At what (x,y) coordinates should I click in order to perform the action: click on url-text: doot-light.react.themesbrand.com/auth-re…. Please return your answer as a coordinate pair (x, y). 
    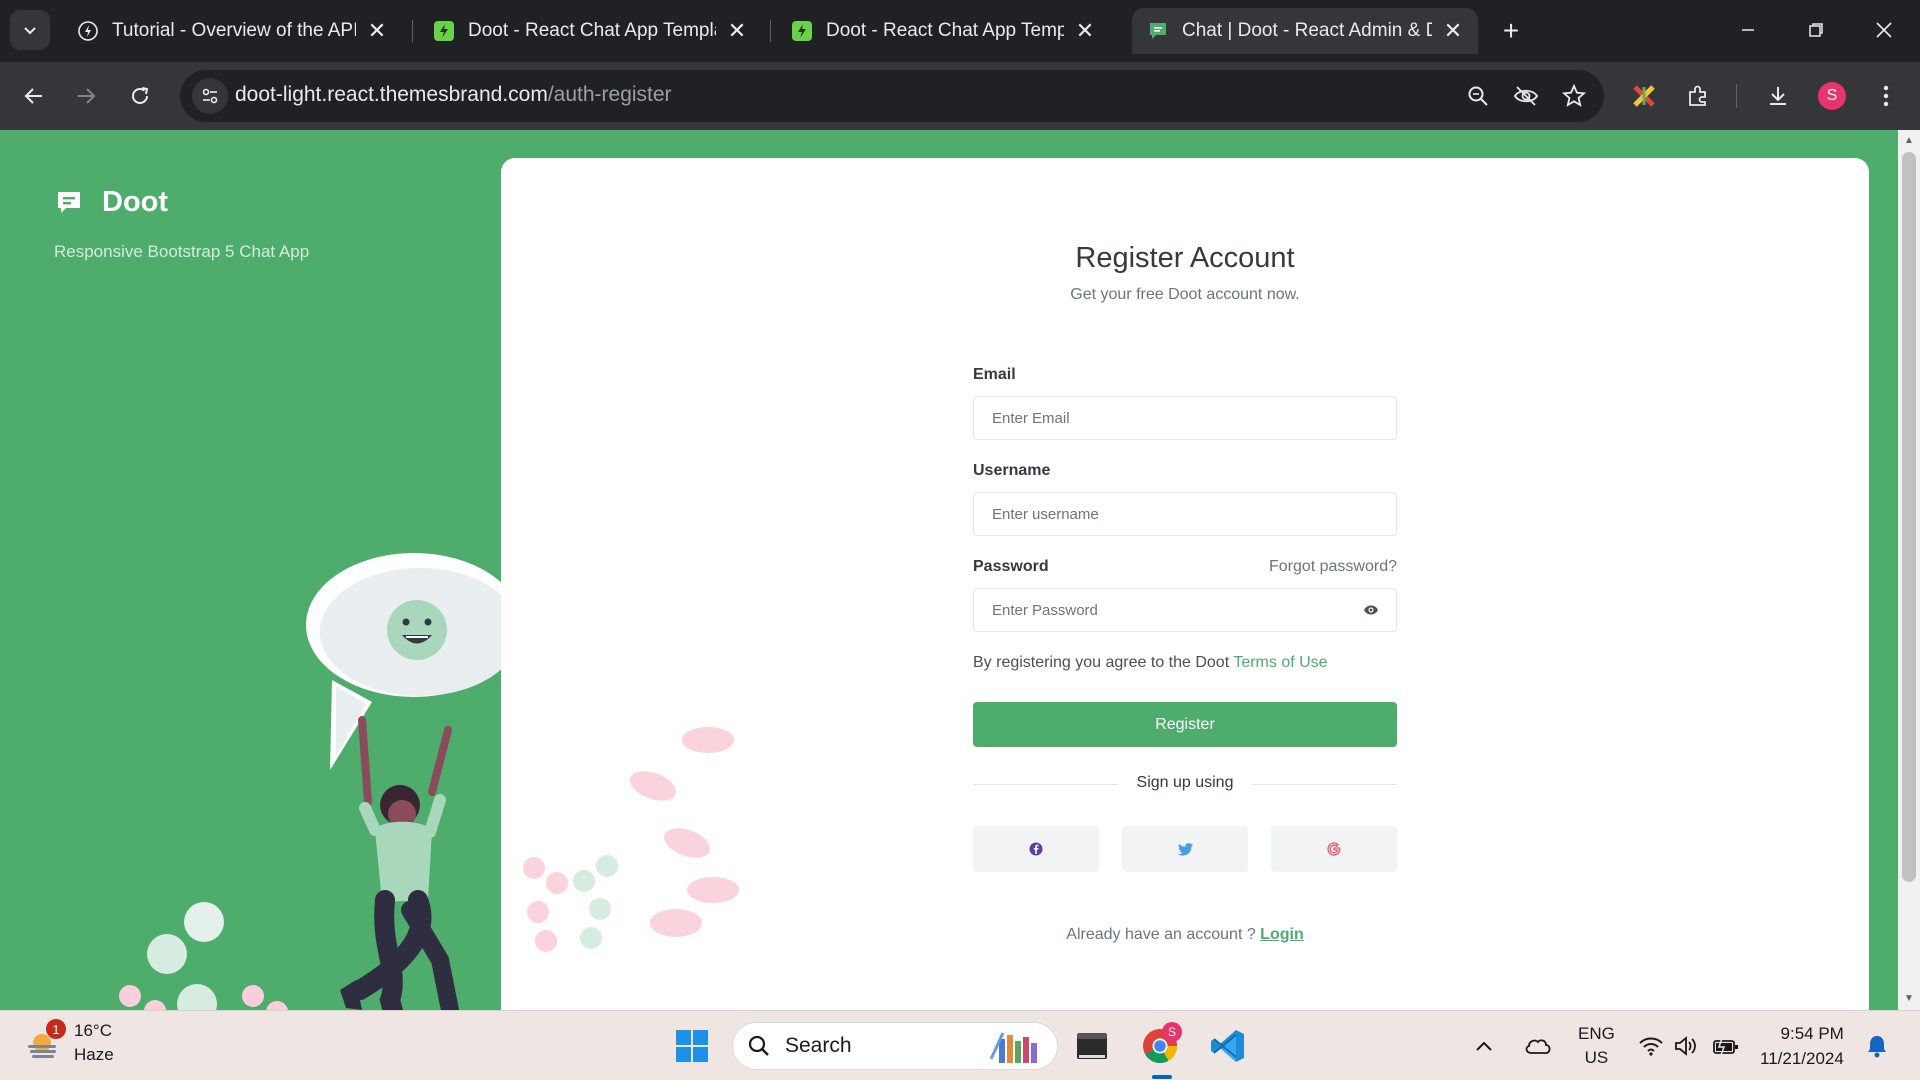
    Looking at the image, I should click on (453, 95).